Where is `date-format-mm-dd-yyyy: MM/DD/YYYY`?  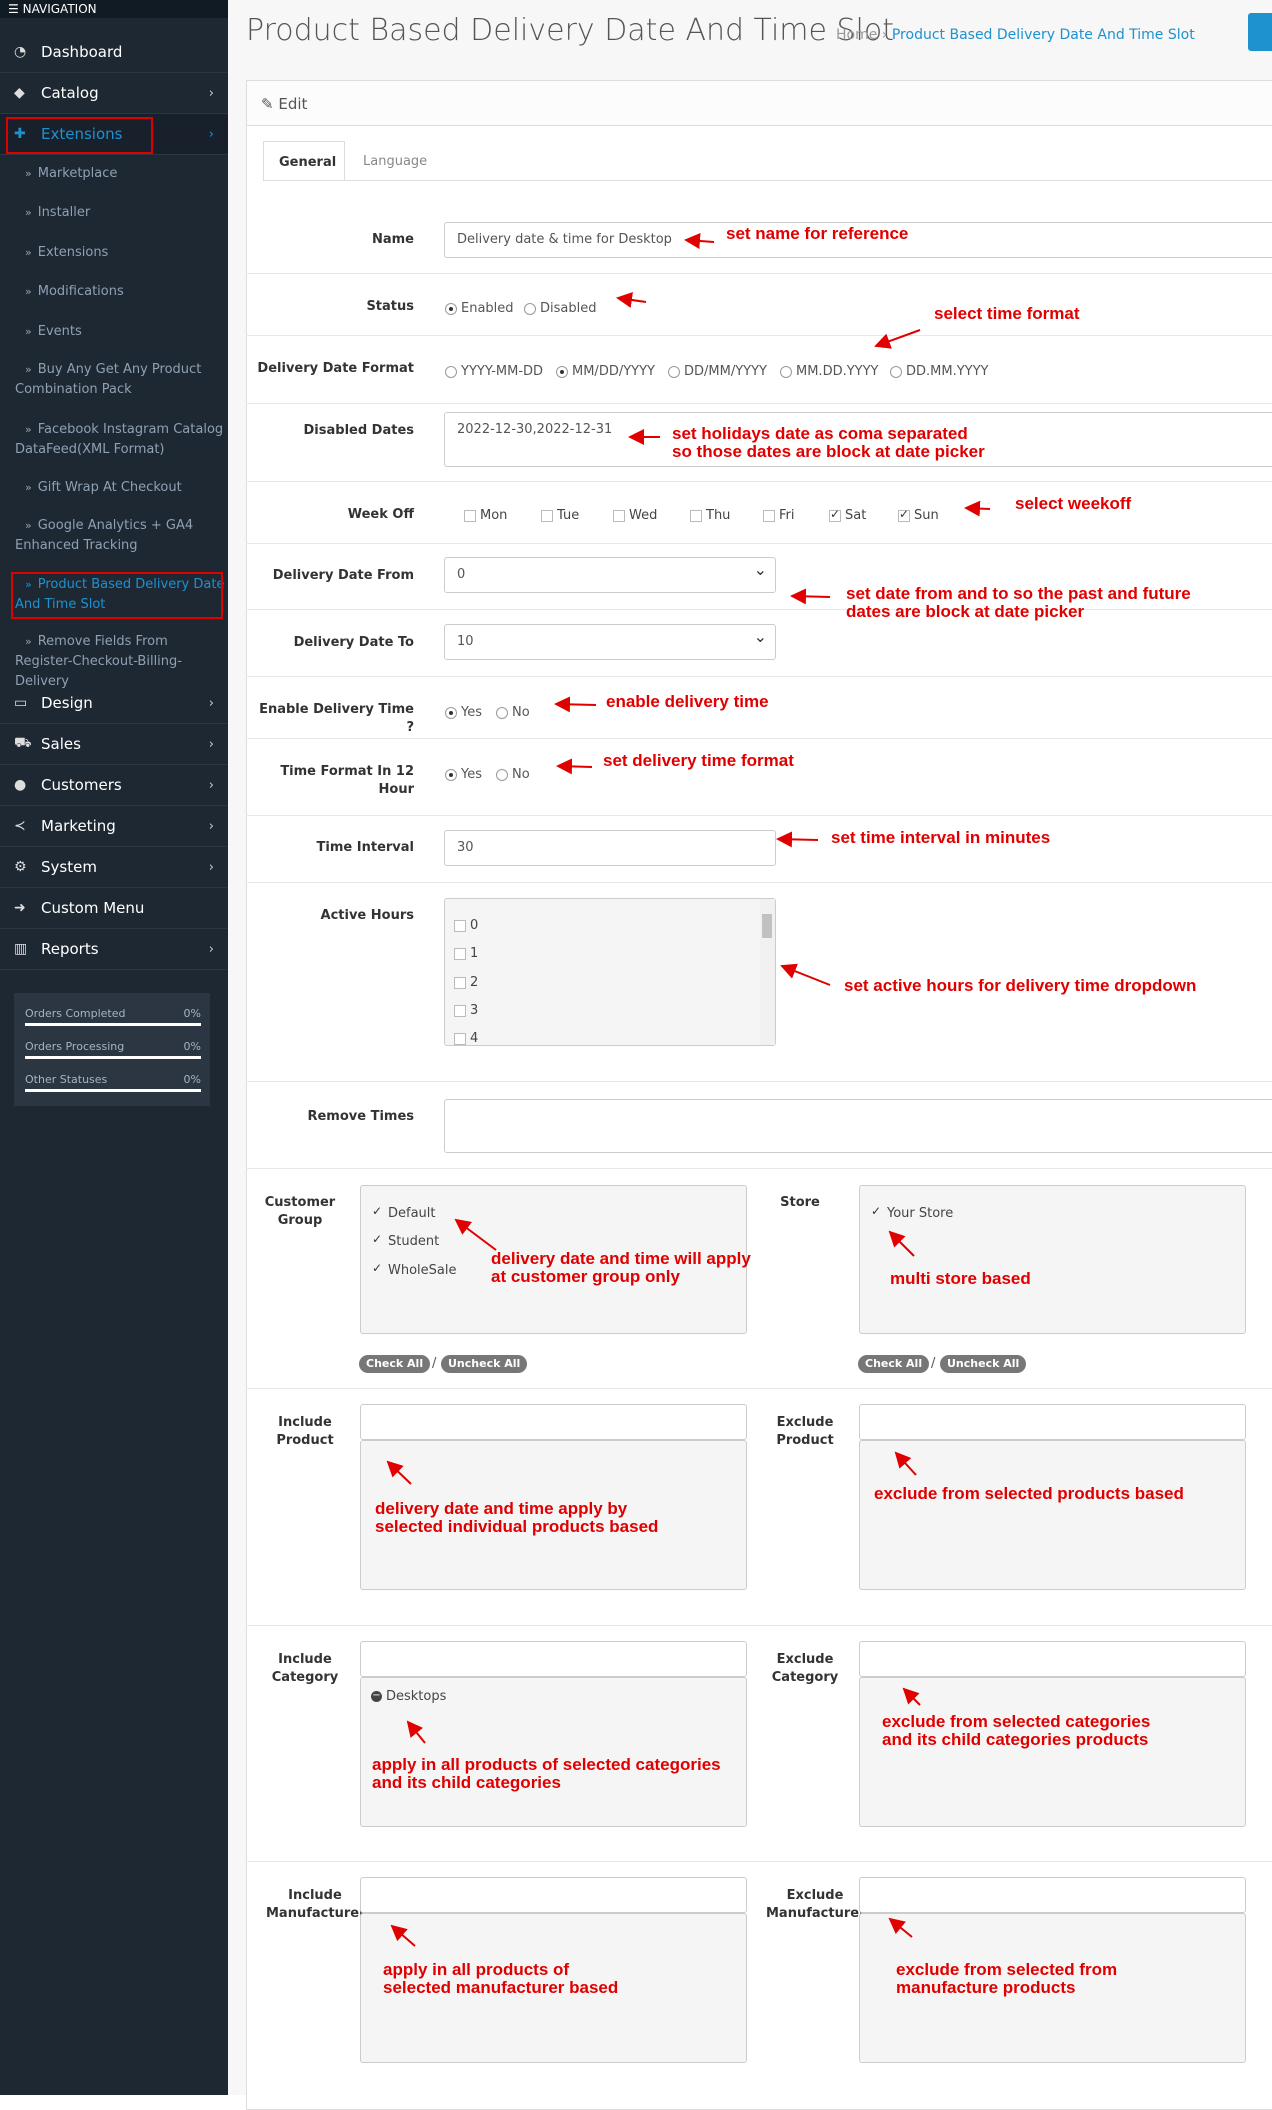
date-format-mm-dd-yyyy: MM/DD/YYYY is located at coordinates (605, 371).